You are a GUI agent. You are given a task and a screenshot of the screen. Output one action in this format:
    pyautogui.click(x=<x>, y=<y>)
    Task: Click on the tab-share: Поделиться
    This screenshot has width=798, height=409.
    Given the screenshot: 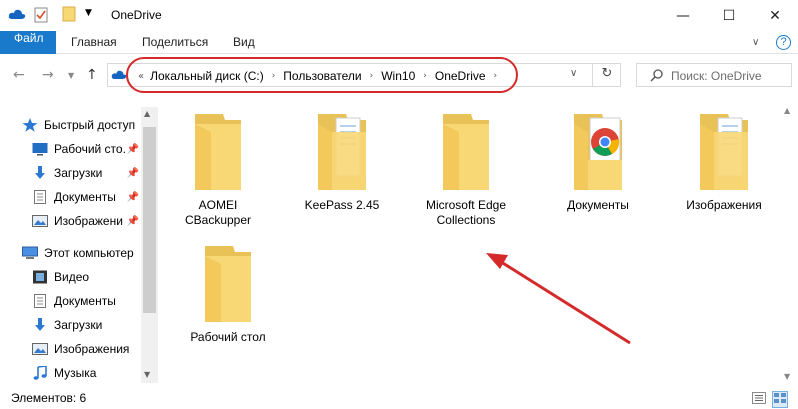 What is the action you would take?
    pyautogui.click(x=175, y=42)
    